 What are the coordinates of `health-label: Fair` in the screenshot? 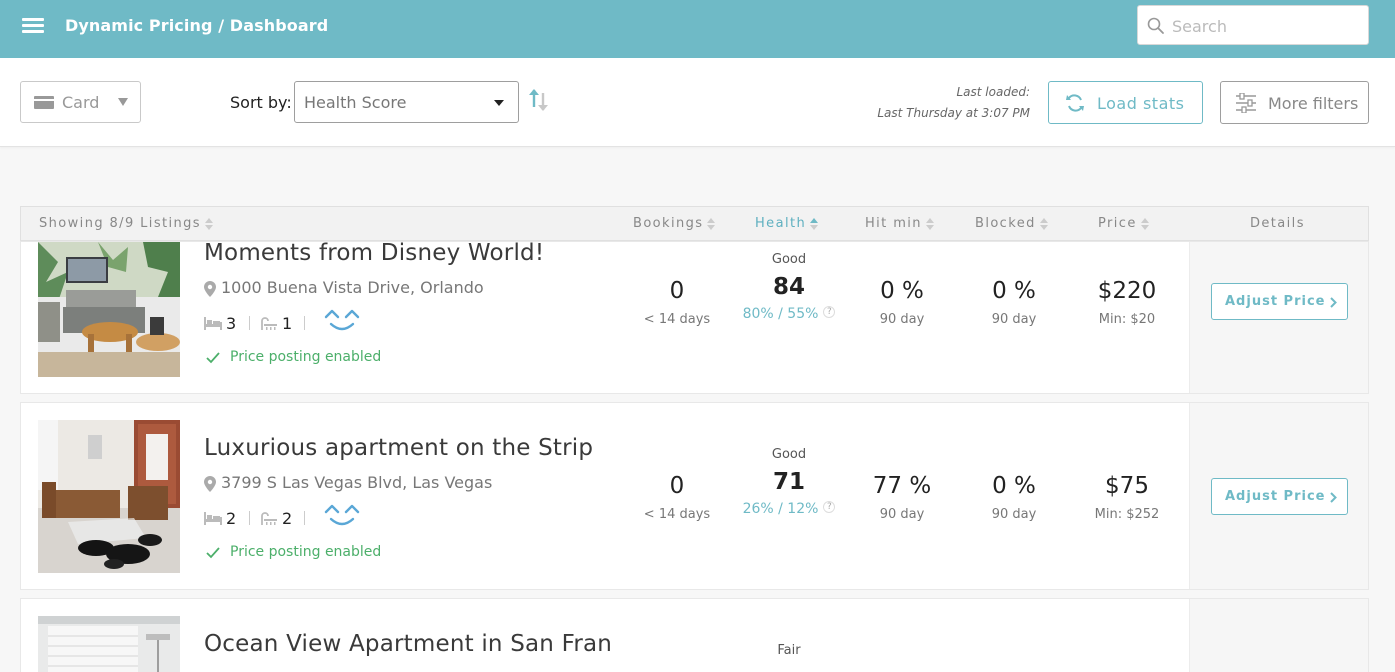 It's located at (789, 650).